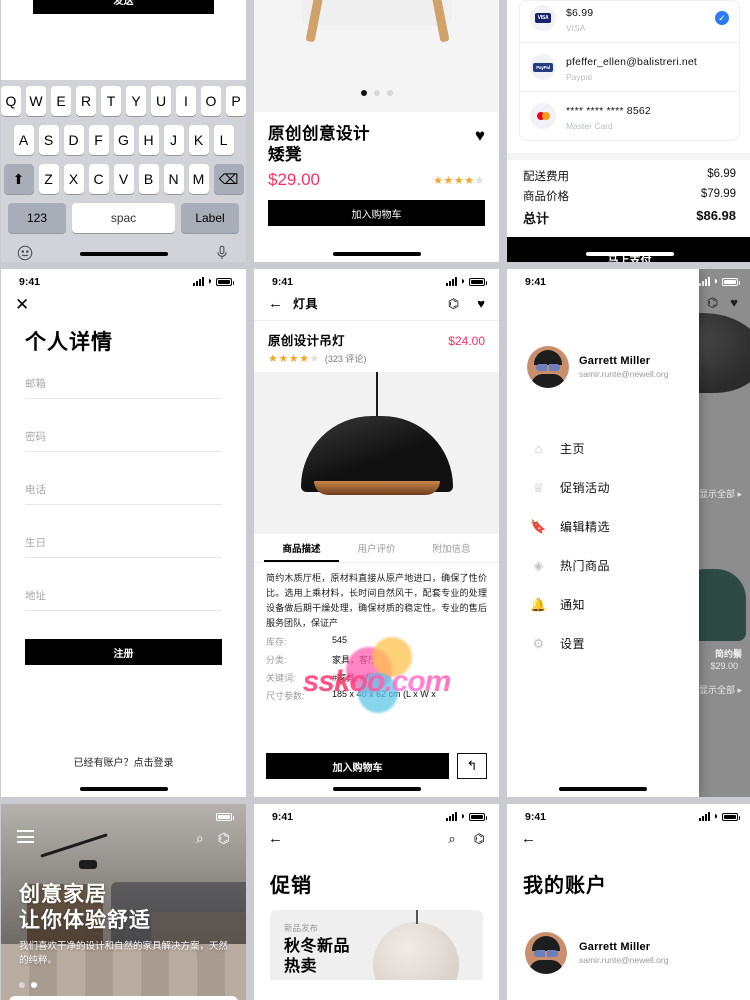 The image size is (750, 1000). What do you see at coordinates (136, 101) in the screenshot?
I see `key-y: Y` at bounding box center [136, 101].